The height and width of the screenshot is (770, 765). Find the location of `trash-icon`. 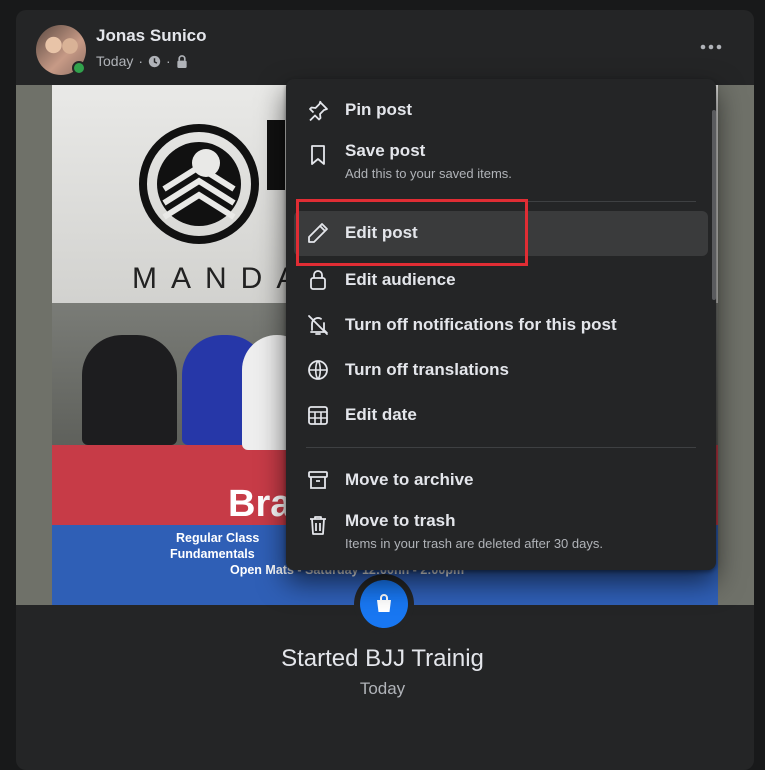

trash-icon is located at coordinates (318, 525).